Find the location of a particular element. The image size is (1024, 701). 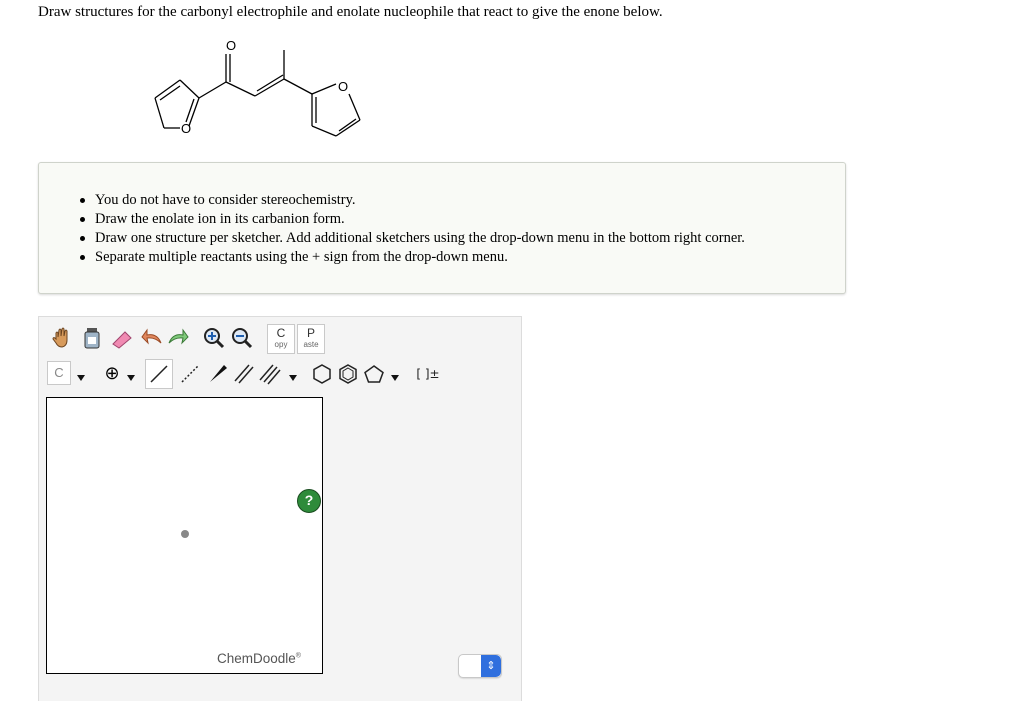

zoom-out-icon is located at coordinates (242, 338).